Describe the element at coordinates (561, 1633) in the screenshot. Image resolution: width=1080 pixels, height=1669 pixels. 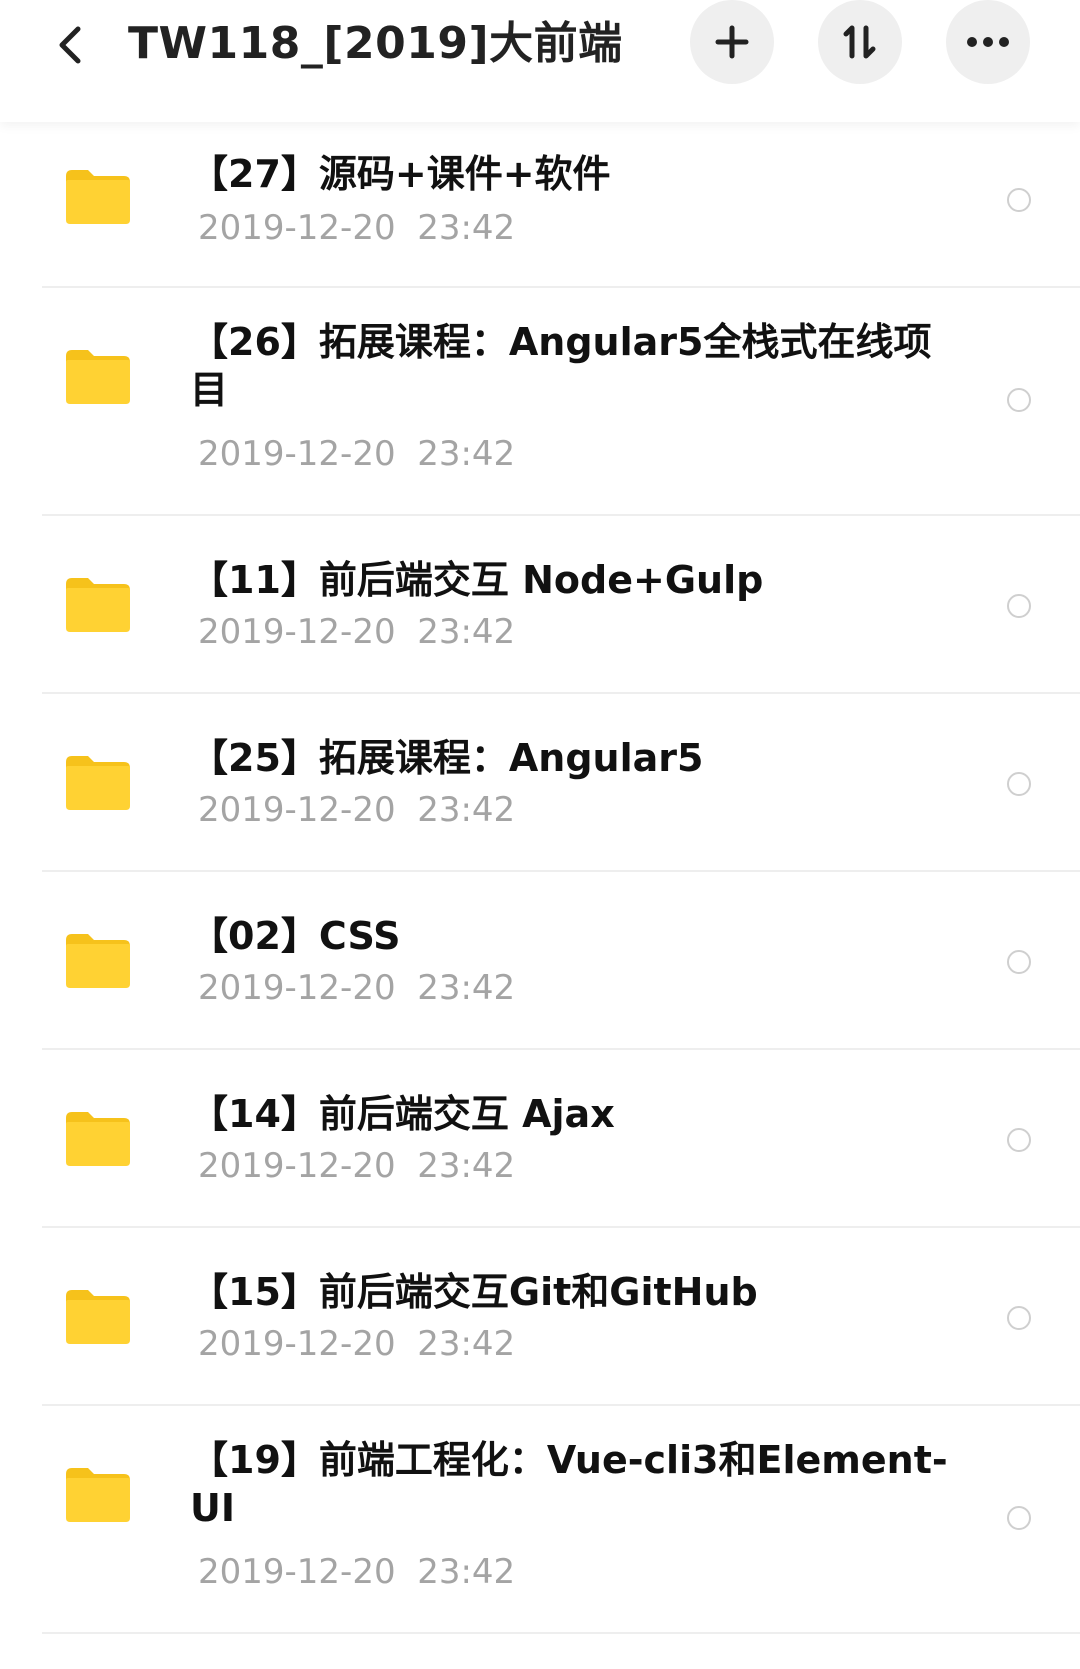
I see `divider` at that location.